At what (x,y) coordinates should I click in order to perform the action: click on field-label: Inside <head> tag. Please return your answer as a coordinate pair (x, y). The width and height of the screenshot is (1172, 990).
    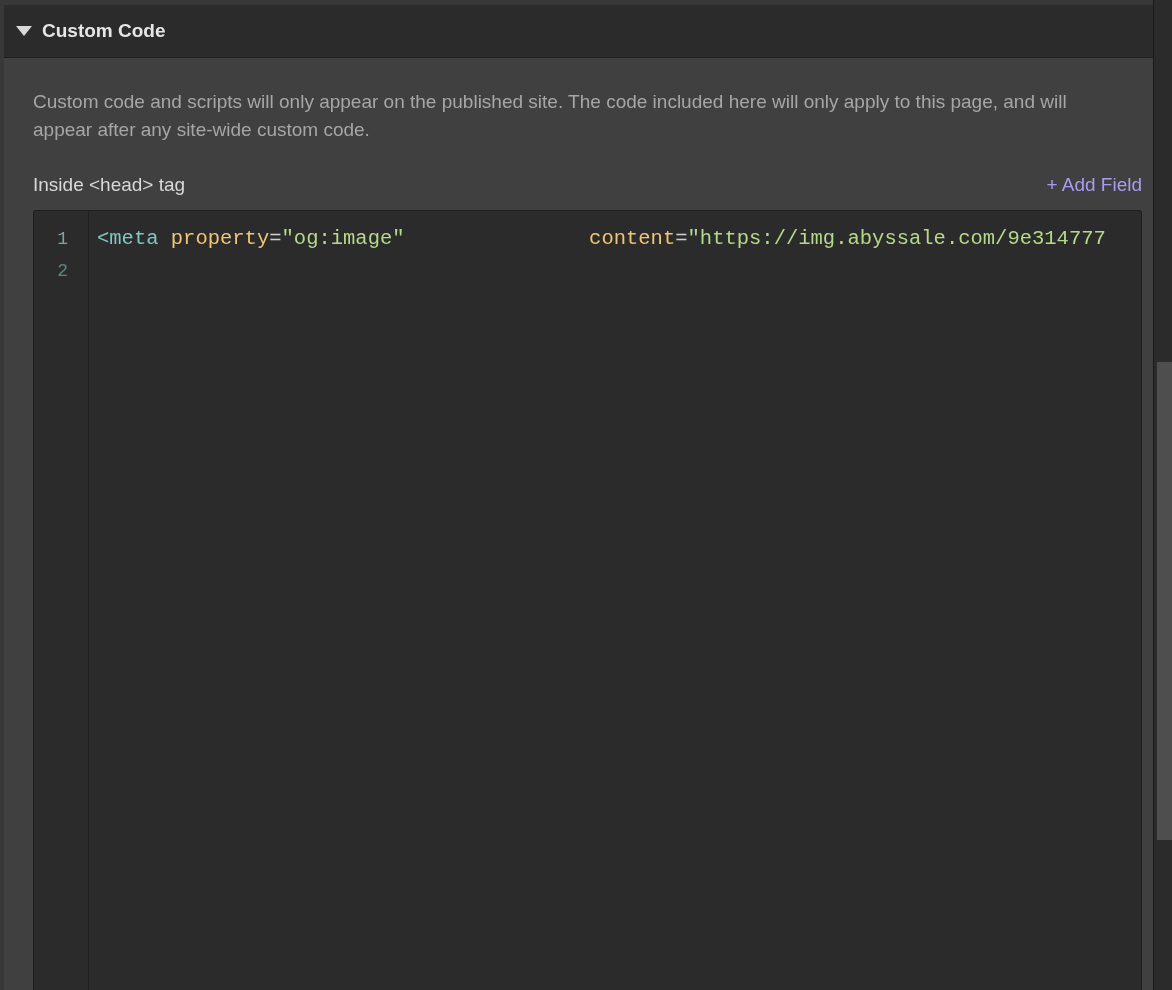
    Looking at the image, I should click on (109, 185).